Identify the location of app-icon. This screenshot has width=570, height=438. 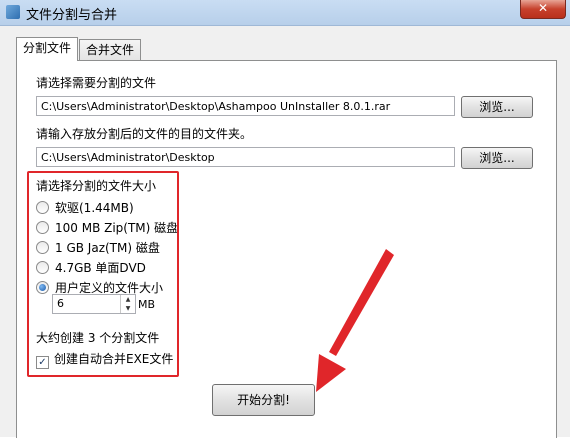
(13, 12).